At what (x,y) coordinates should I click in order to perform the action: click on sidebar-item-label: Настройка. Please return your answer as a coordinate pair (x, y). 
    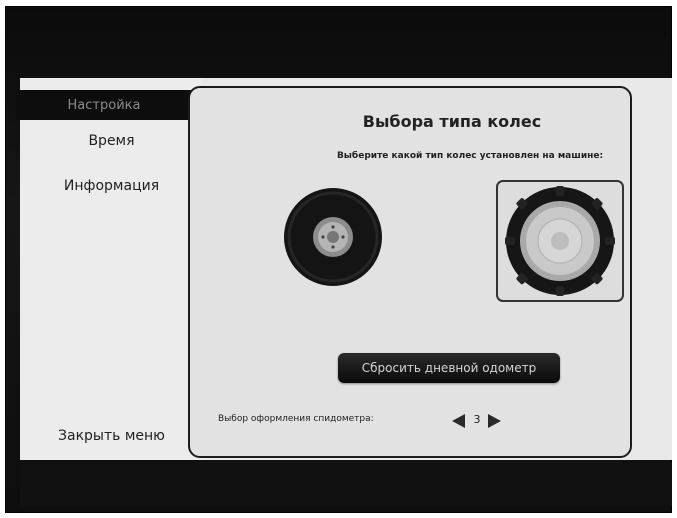
    Looking at the image, I should click on (104, 105).